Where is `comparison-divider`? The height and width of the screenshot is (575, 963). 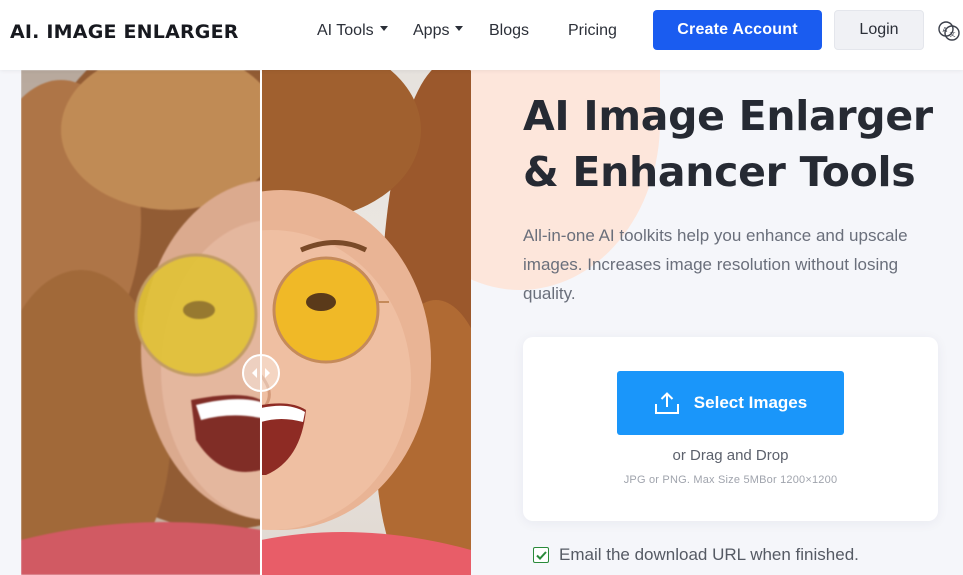 comparison-divider is located at coordinates (261, 322).